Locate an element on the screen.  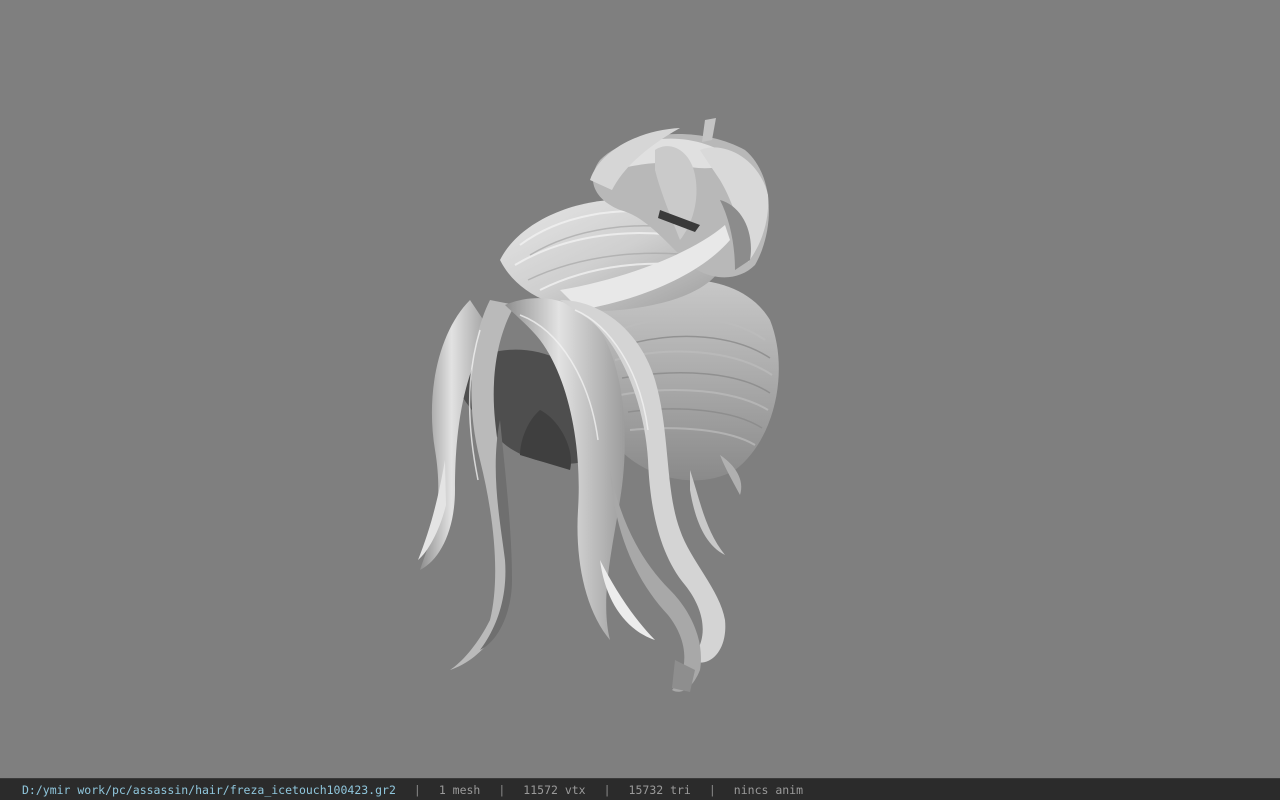
vertex-count: 11572 vtx is located at coordinates (554, 789).